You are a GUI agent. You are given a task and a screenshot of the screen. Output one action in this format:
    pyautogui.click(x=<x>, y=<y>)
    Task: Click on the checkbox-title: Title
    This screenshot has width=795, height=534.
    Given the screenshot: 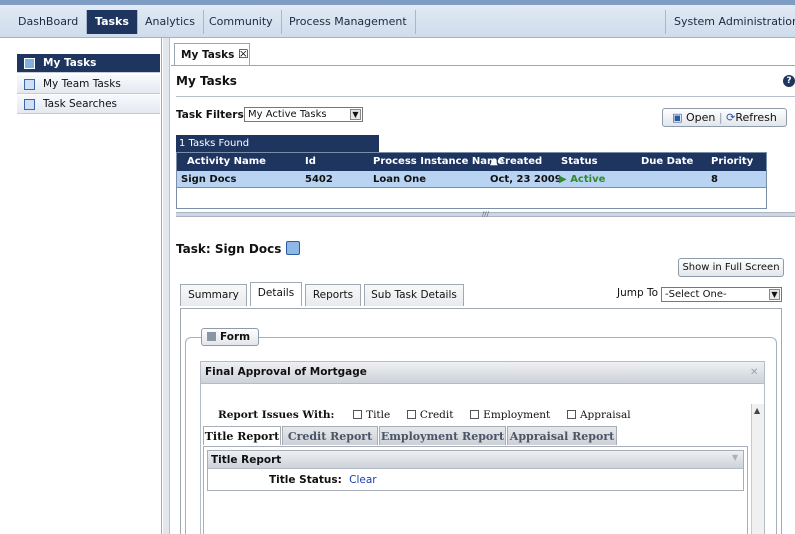 What is the action you would take?
    pyautogui.click(x=371, y=415)
    